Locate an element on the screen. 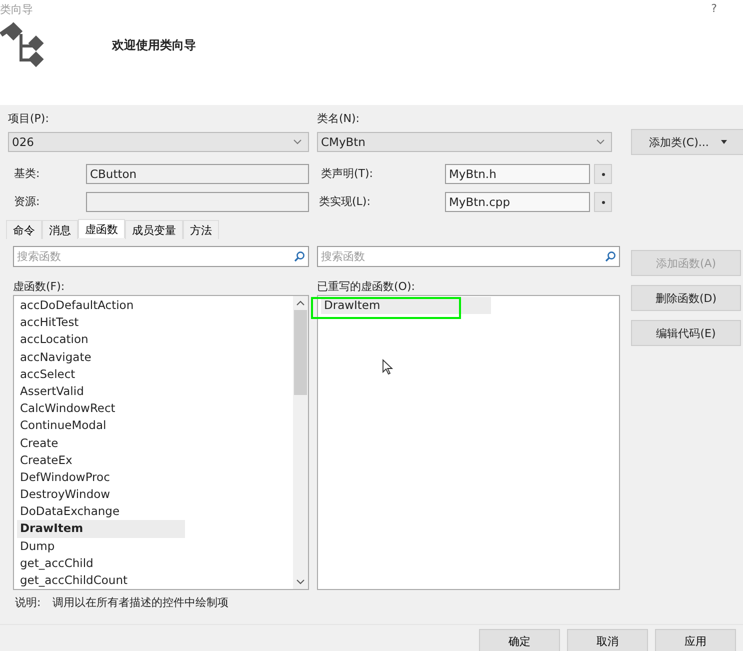  wizard-title: 欢迎使用类向导 is located at coordinates (154, 45).